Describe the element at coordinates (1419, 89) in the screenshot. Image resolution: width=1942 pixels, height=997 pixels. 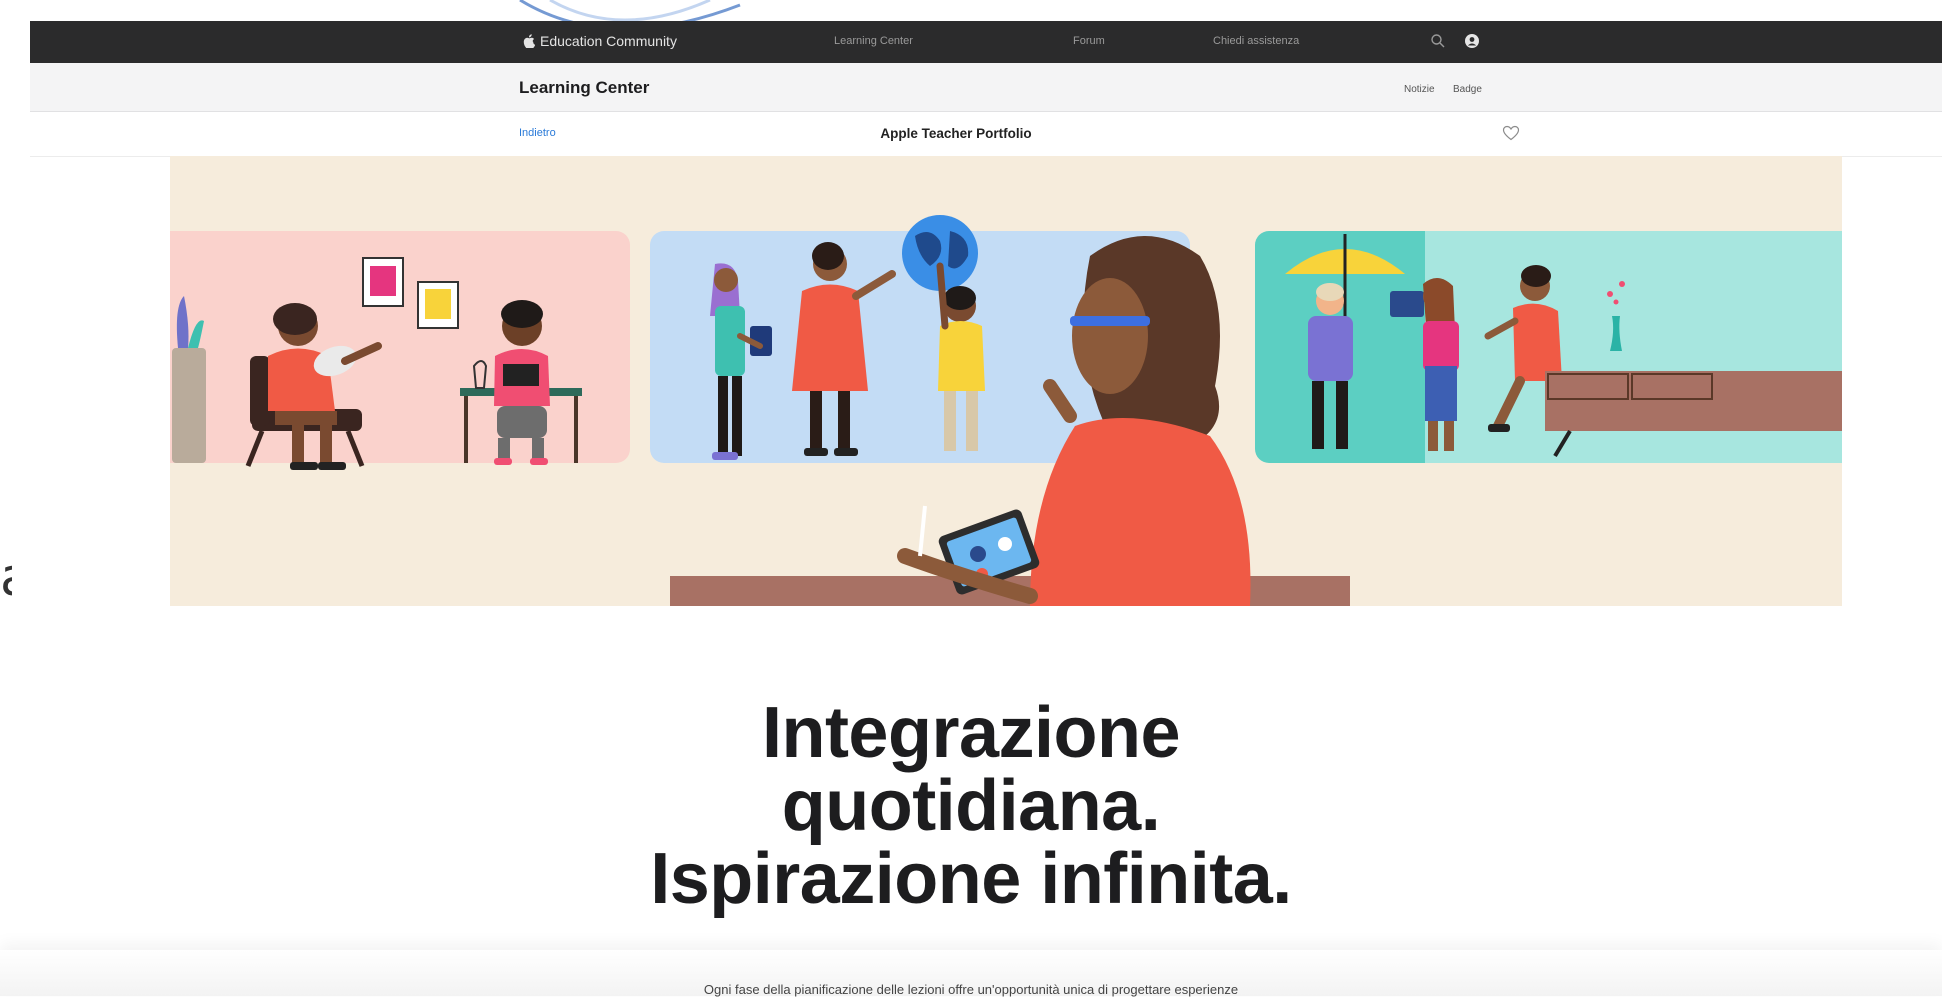
I see `nav-link-news: Notizie` at that location.